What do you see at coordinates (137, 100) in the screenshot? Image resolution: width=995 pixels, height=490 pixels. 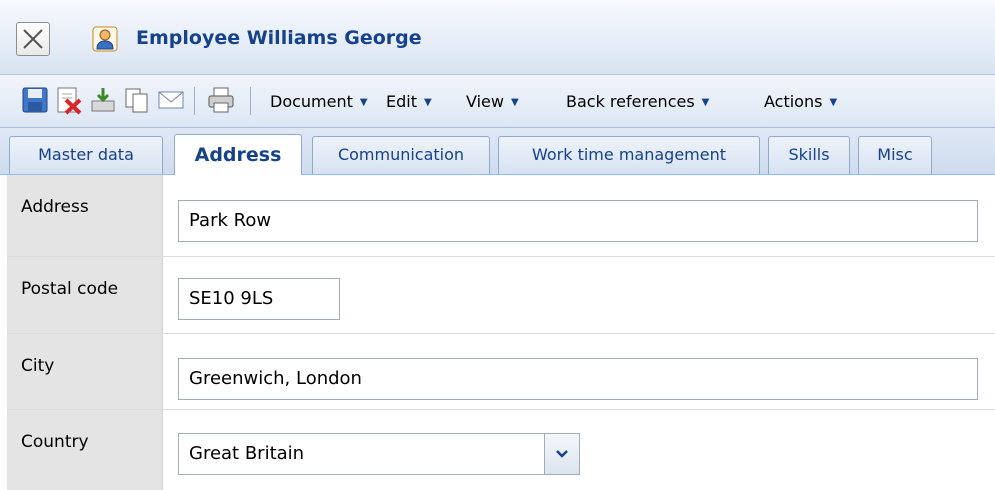 I see `copy-icon` at bounding box center [137, 100].